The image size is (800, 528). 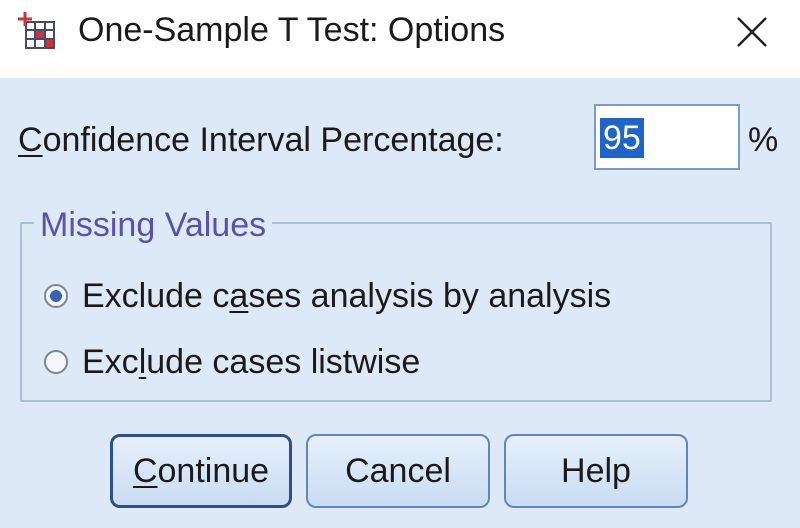 What do you see at coordinates (283, 362) in the screenshot?
I see `label-part: ude cases listwise` at bounding box center [283, 362].